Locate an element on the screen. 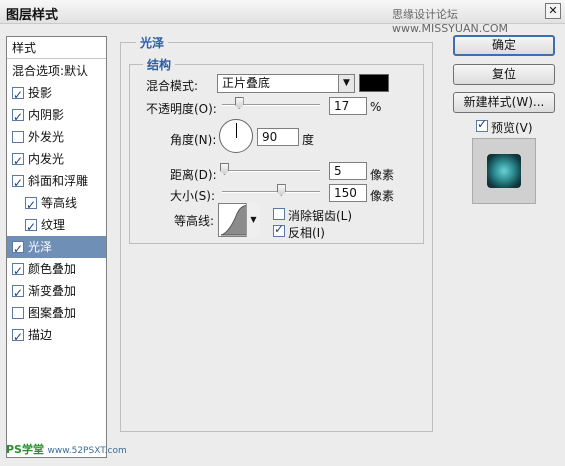  invert-checkbox is located at coordinates (279, 229).